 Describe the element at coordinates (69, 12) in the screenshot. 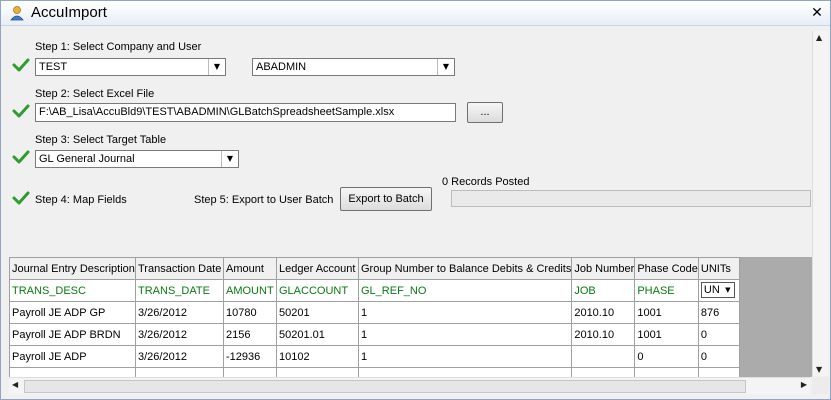

I see `window-title: AccuImport` at that location.